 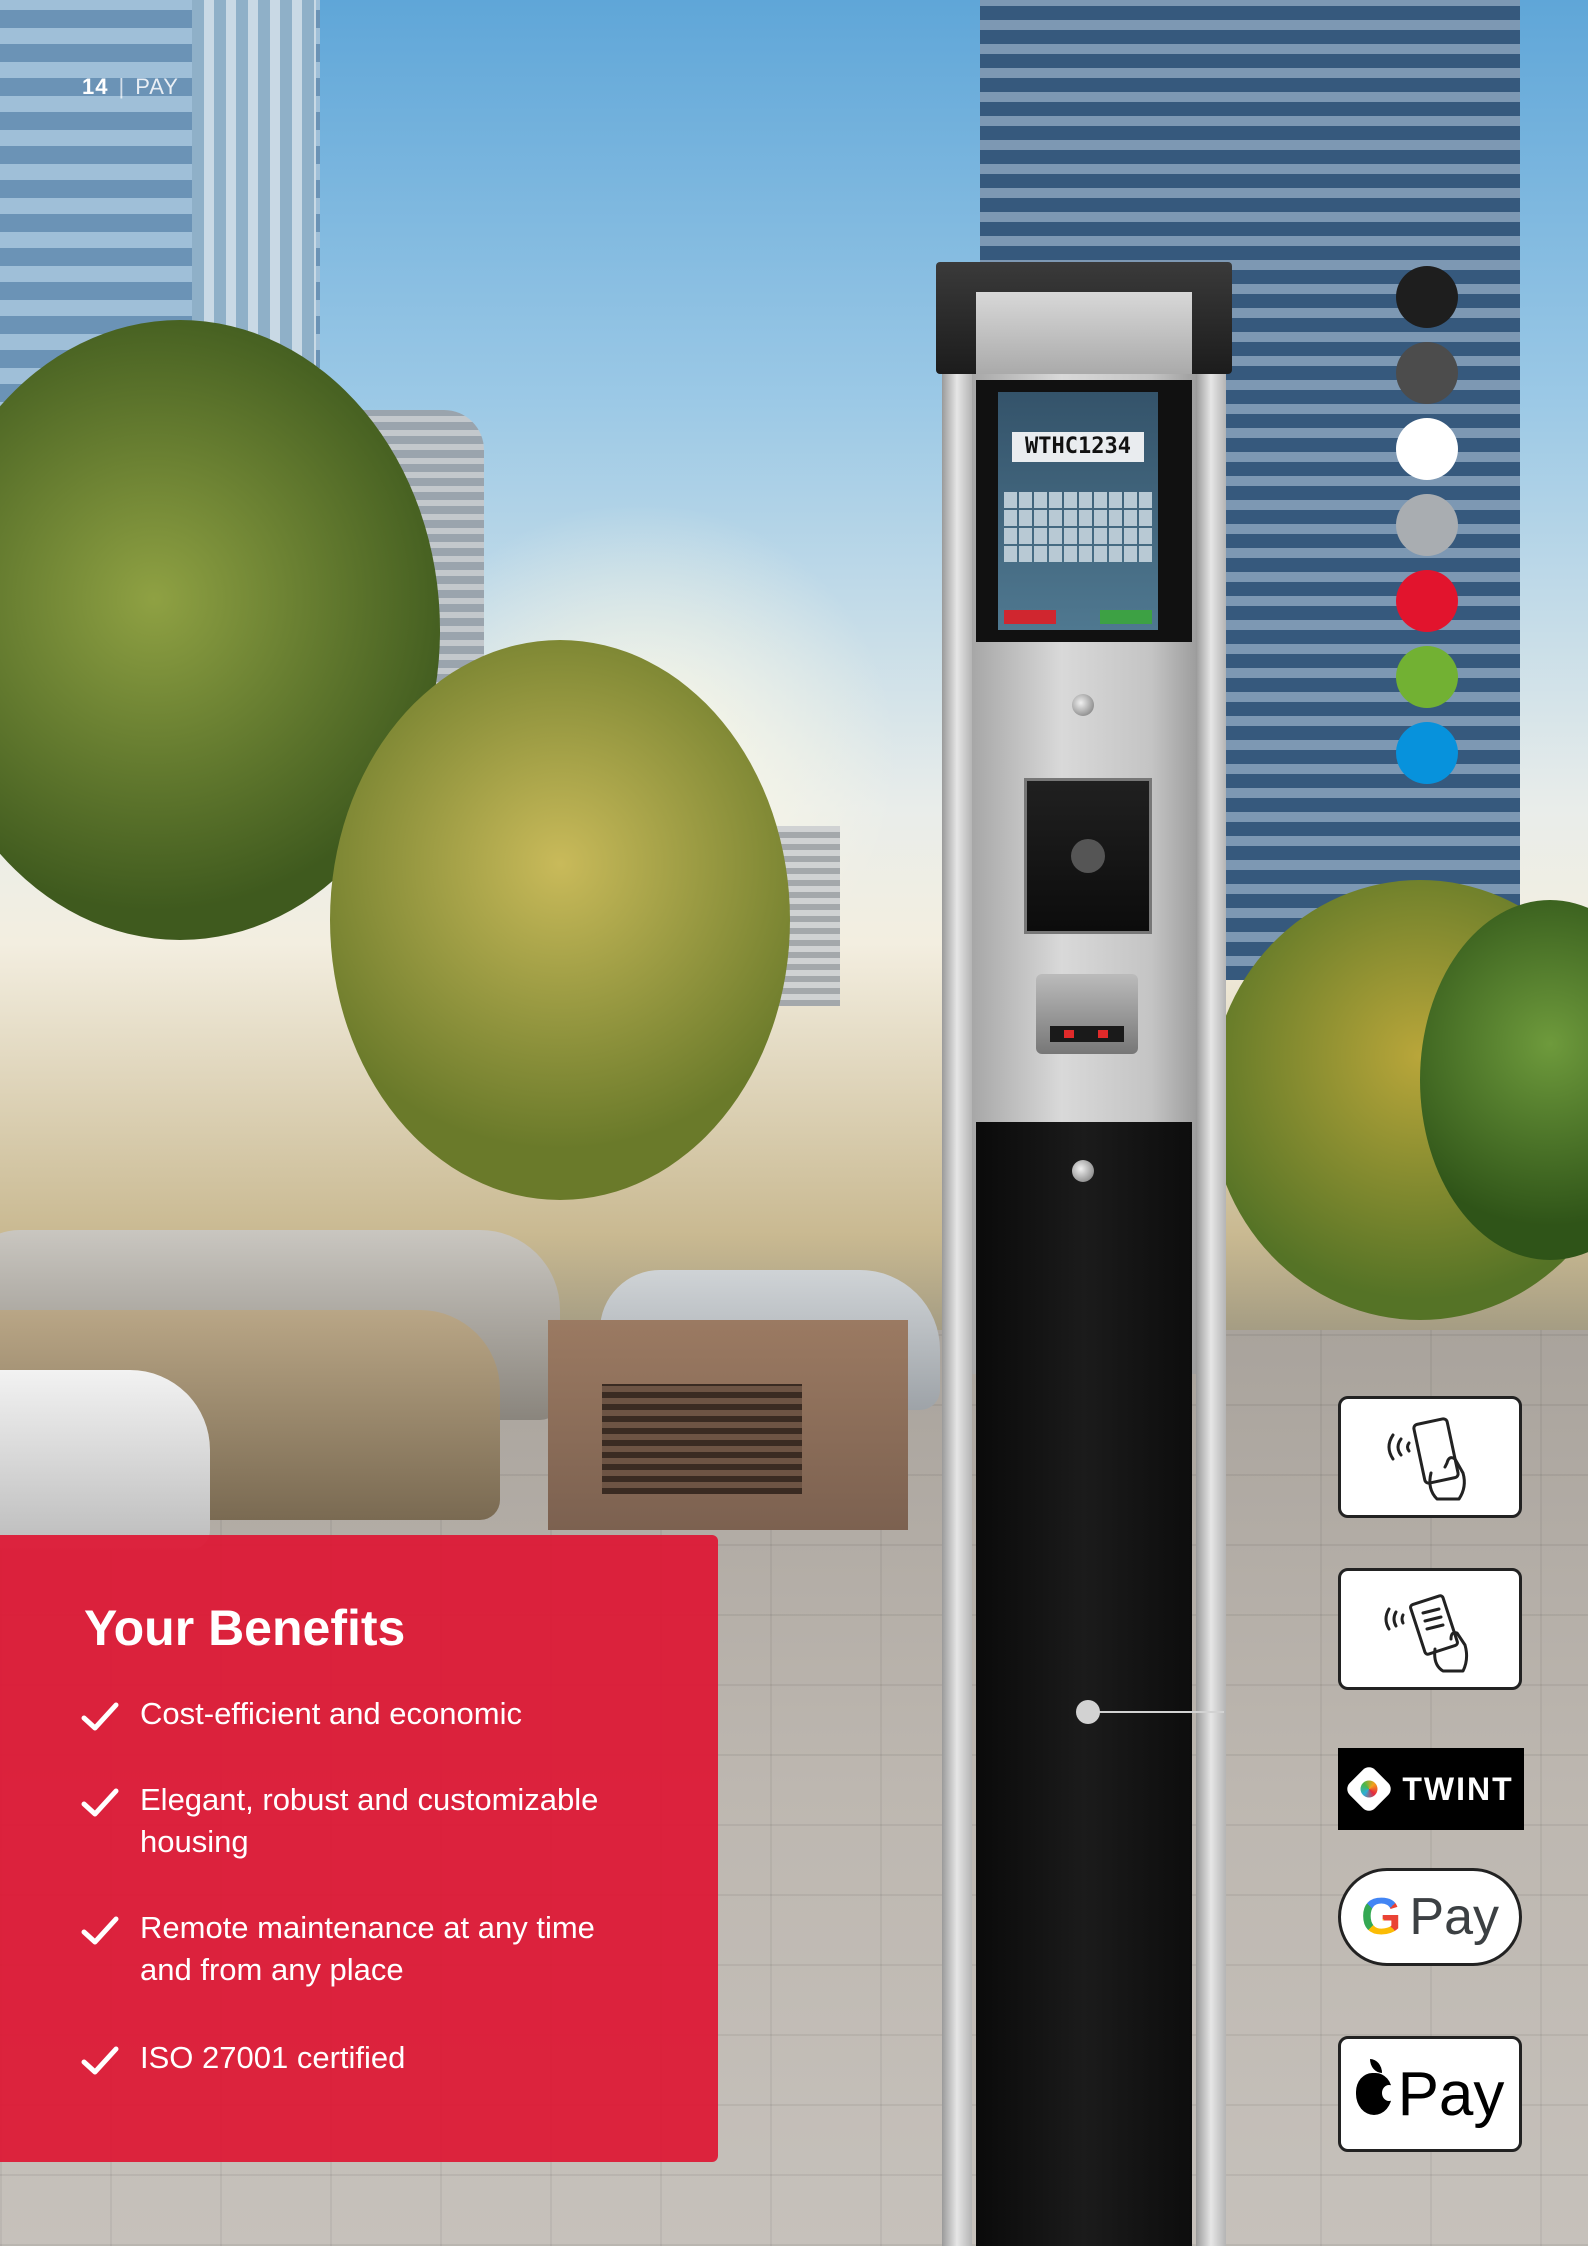 I want to click on onscreen-keyboard, so click(x=1078, y=527).